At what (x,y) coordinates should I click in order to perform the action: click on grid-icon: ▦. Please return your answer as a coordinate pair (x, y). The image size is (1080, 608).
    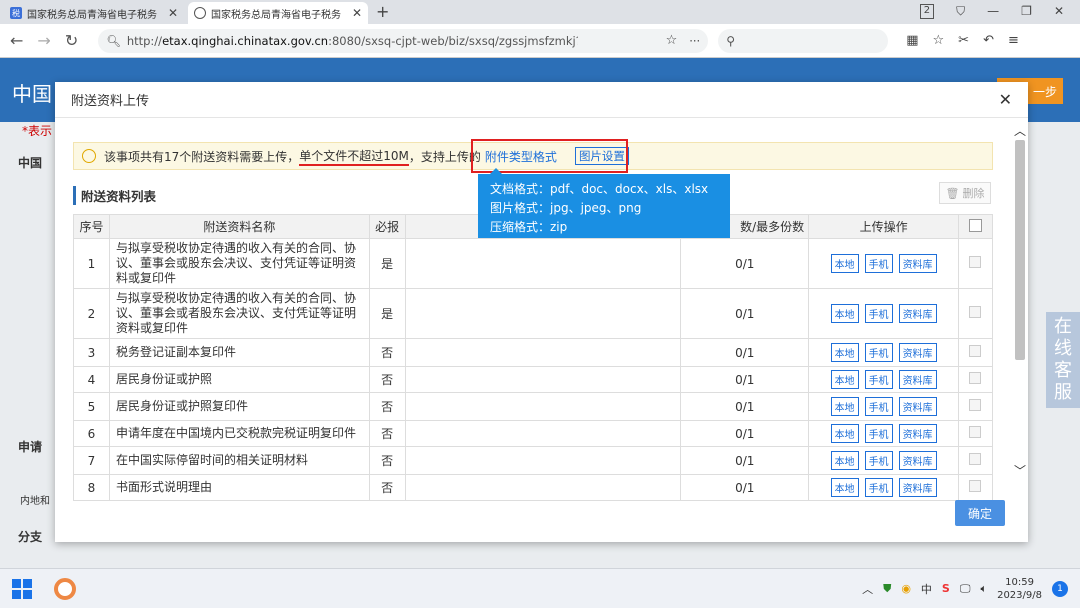
    Looking at the image, I should click on (912, 40).